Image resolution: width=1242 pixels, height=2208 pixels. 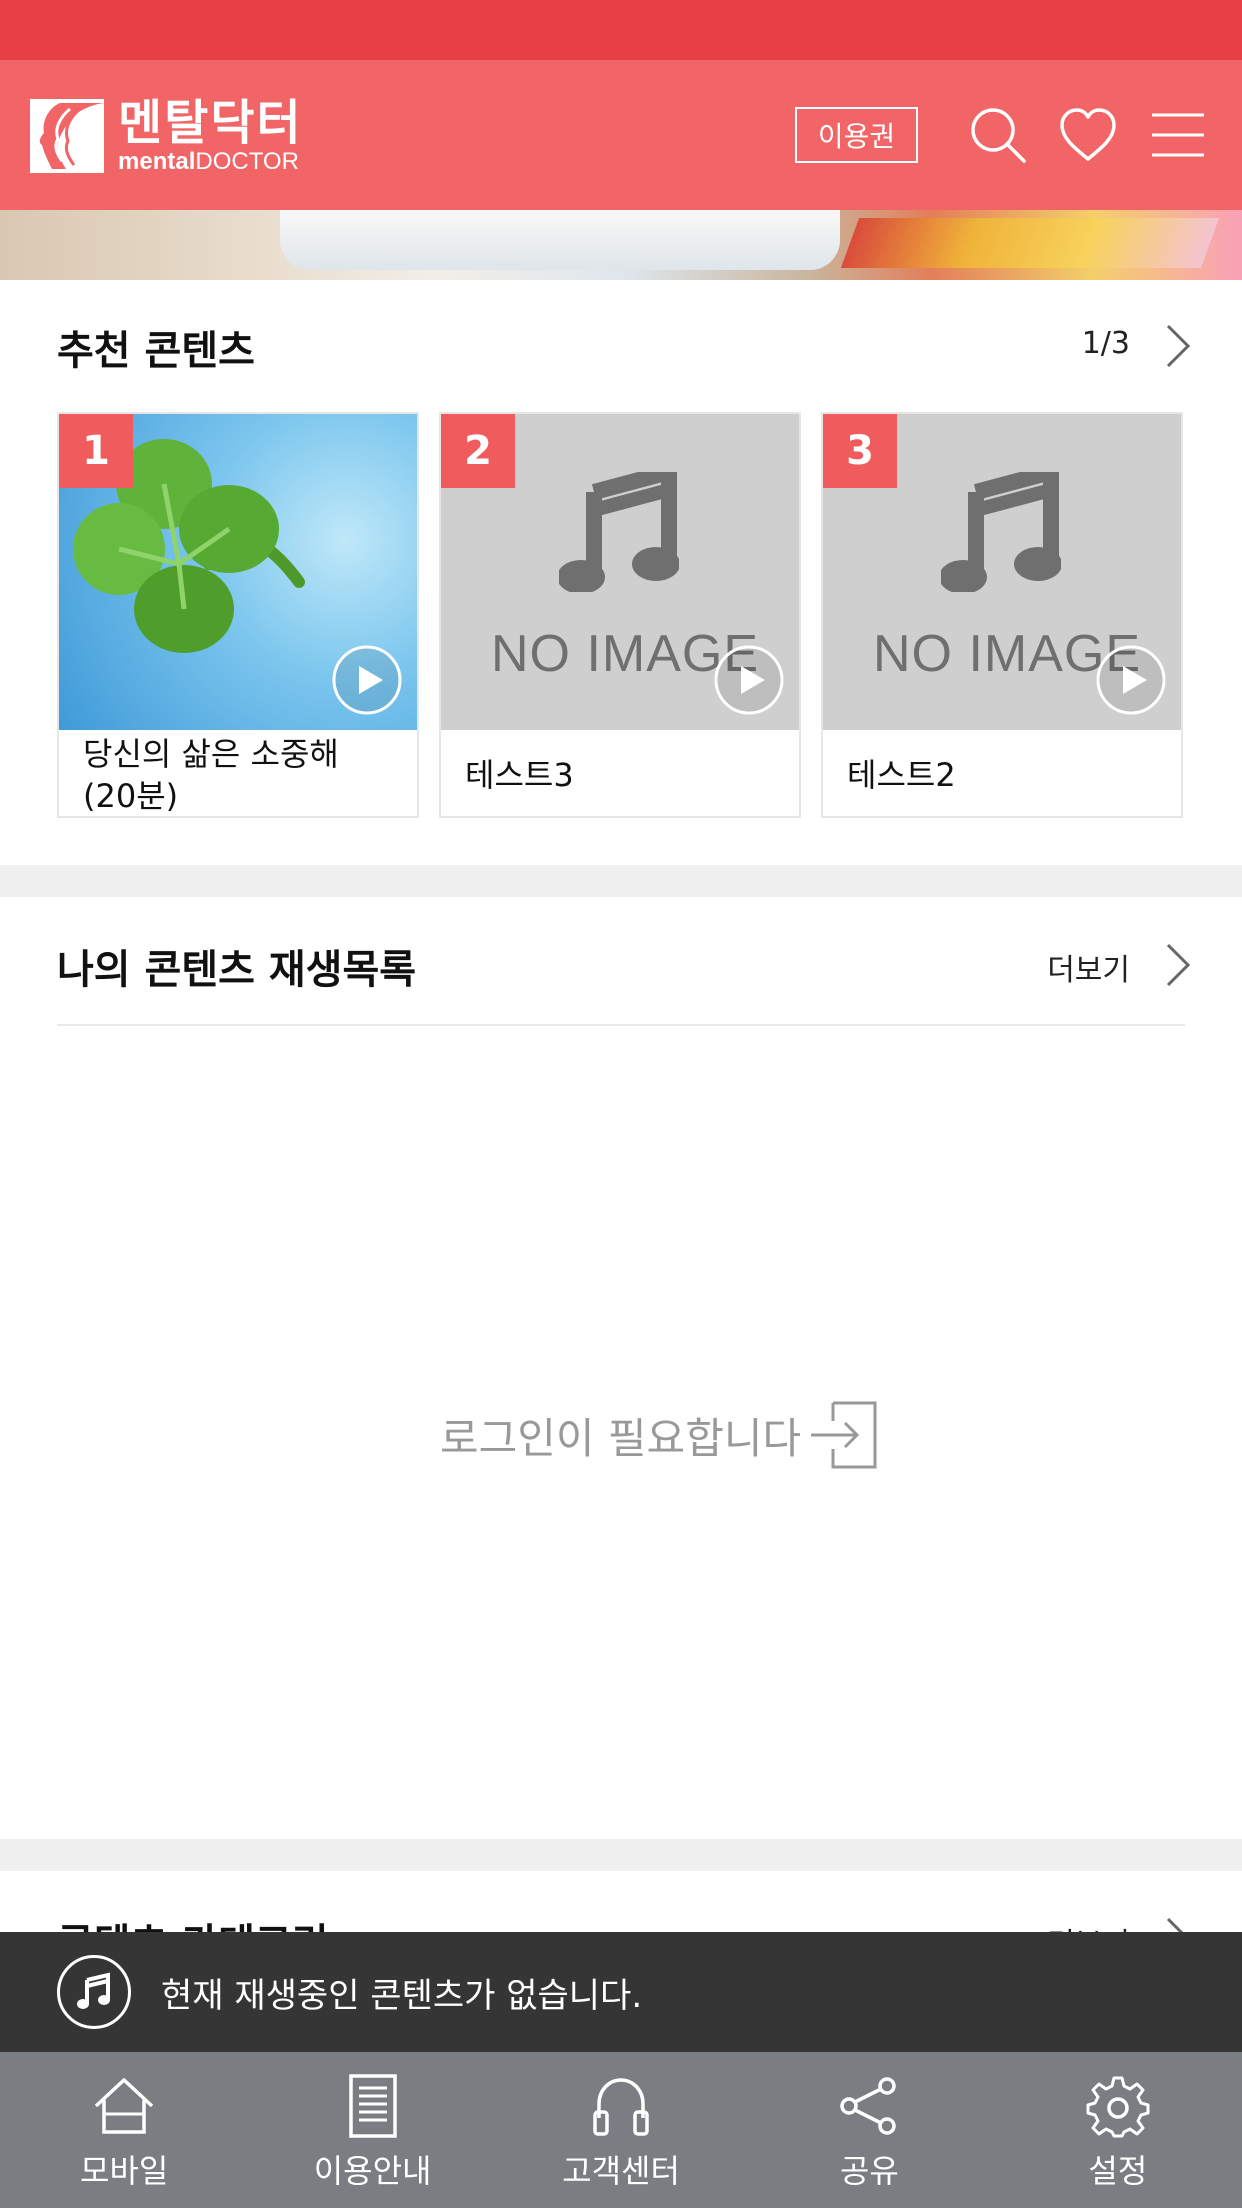 I want to click on banner-image, so click(x=621, y=245).